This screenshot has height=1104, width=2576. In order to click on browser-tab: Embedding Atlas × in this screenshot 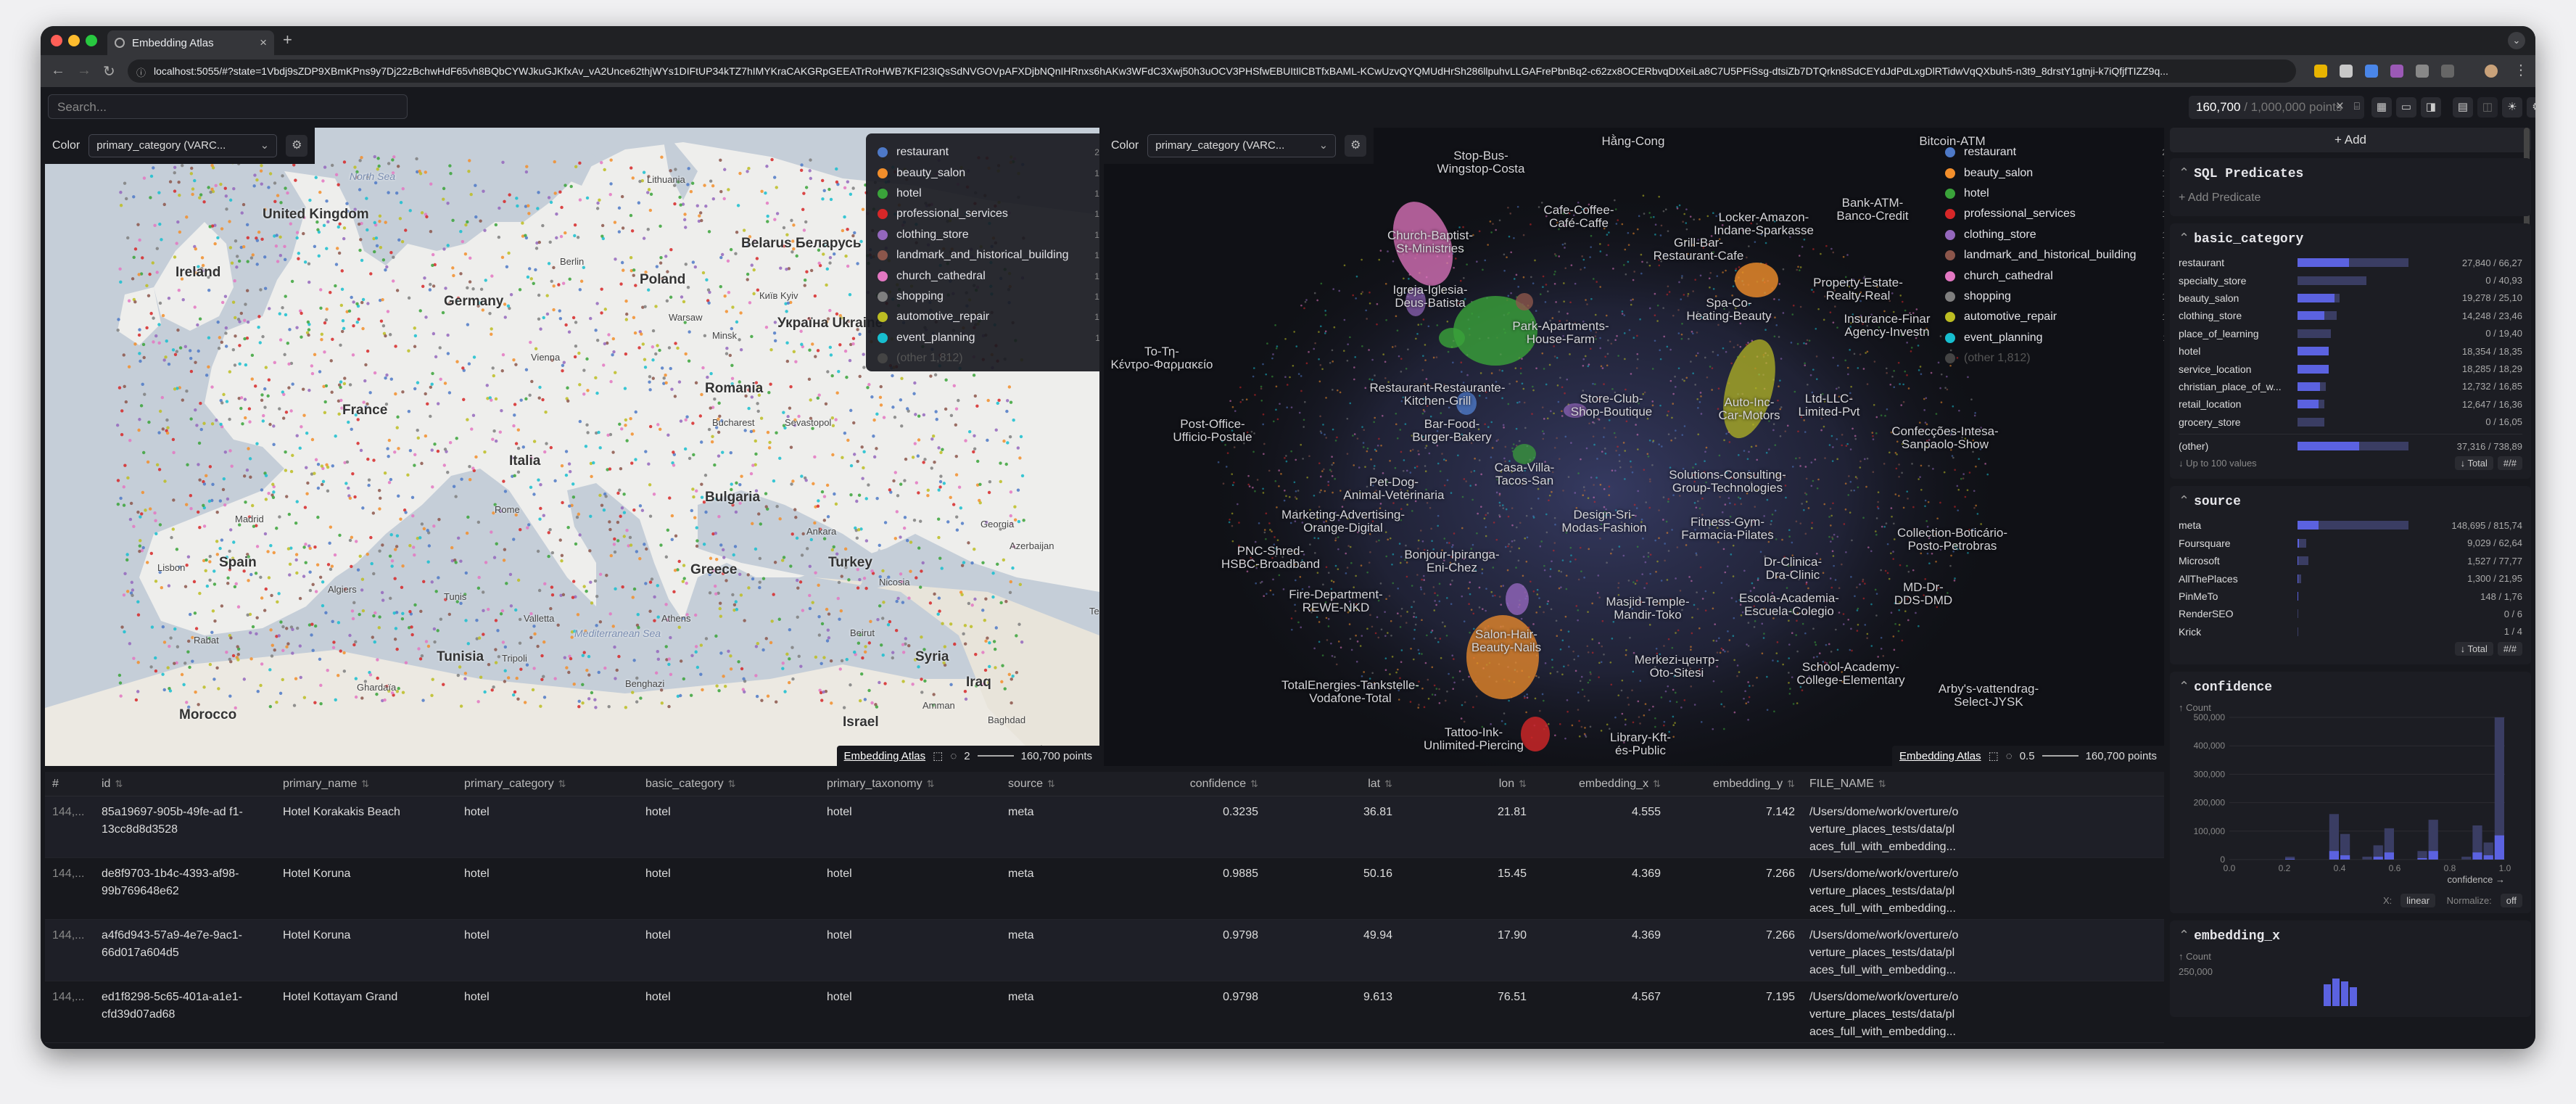, I will do `click(190, 42)`.